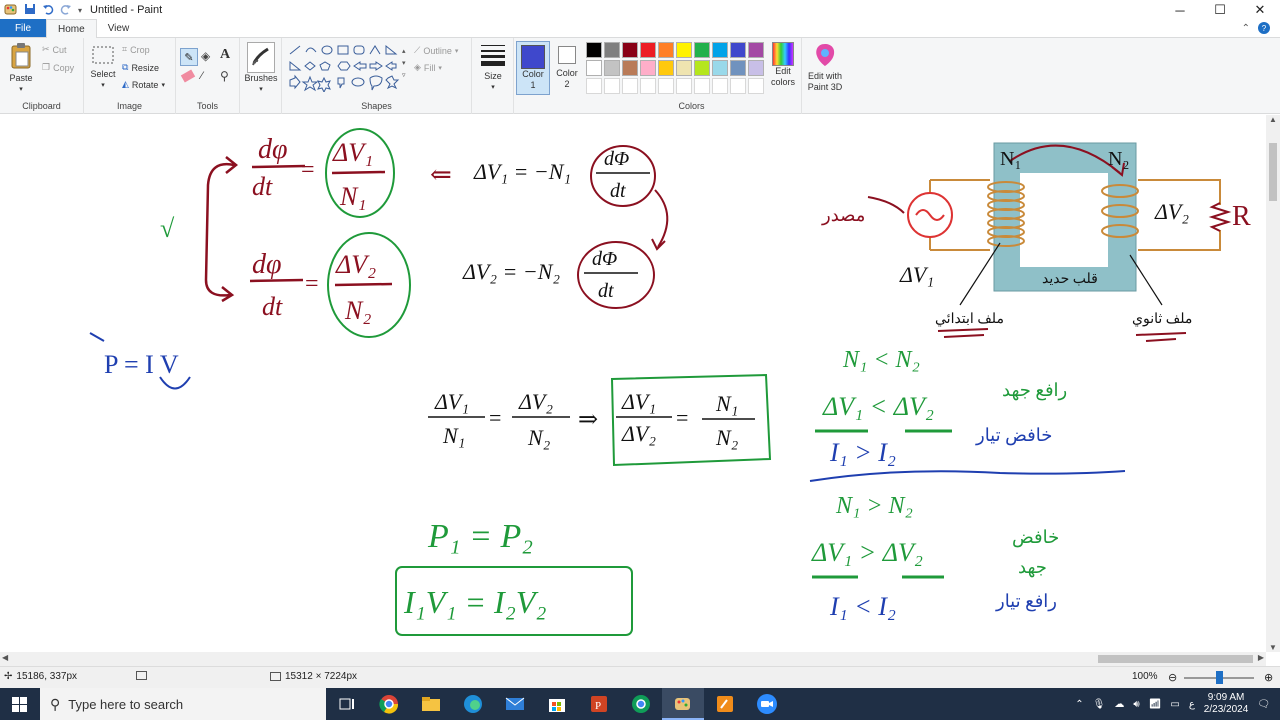  I want to click on color1-button: Color 1, so click(533, 68).